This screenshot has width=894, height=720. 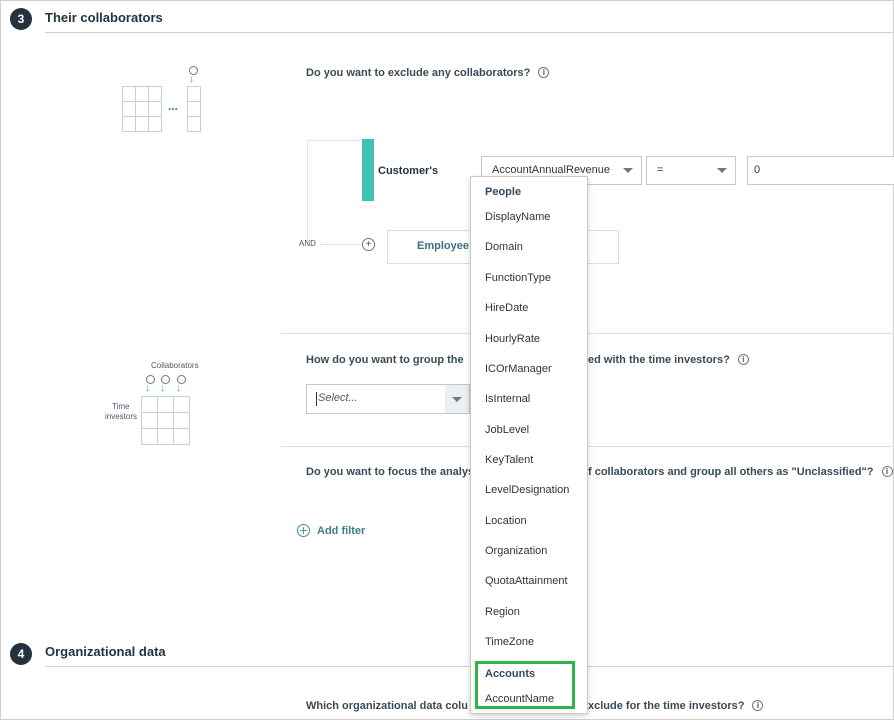 What do you see at coordinates (551, 170) in the screenshot?
I see `attribute-value: AccountAnnualRevenue` at bounding box center [551, 170].